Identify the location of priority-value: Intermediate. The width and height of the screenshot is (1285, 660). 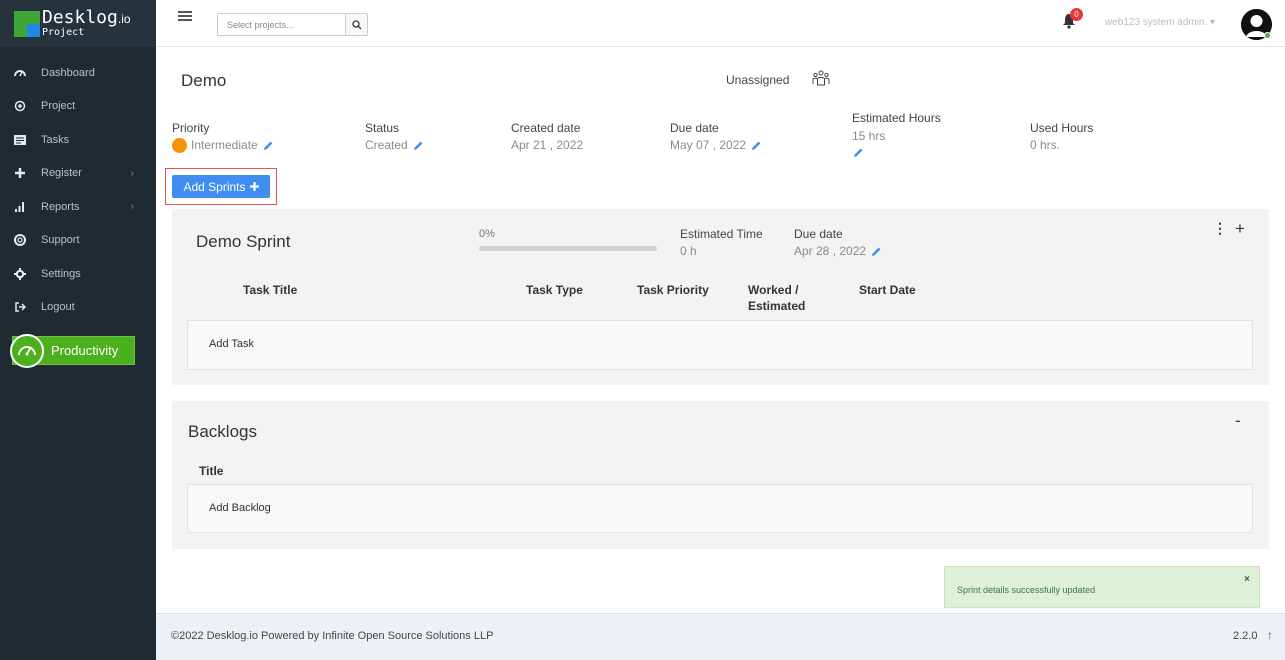
(223, 146).